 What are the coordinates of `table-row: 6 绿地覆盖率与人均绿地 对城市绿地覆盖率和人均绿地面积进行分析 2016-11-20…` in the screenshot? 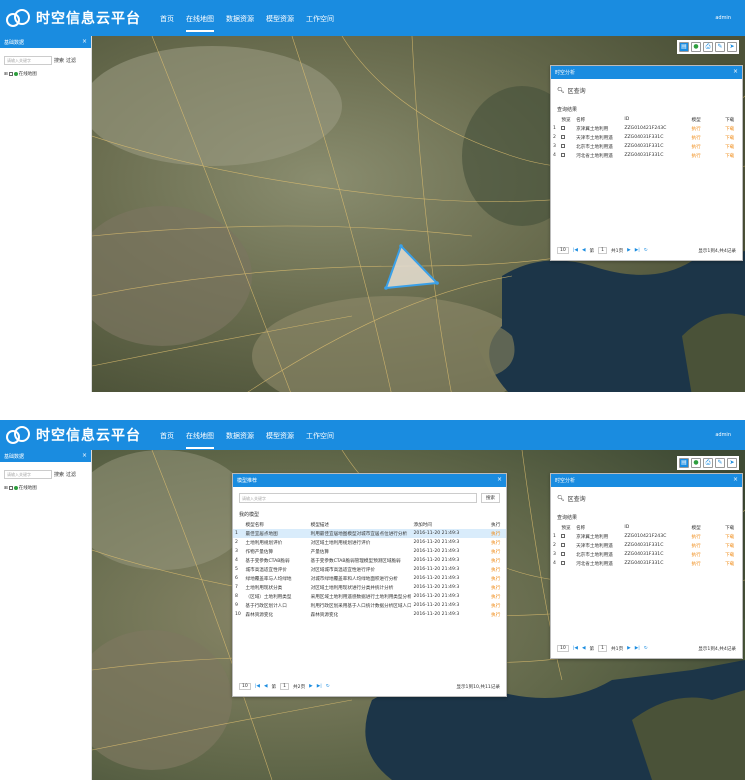 It's located at (369, 578).